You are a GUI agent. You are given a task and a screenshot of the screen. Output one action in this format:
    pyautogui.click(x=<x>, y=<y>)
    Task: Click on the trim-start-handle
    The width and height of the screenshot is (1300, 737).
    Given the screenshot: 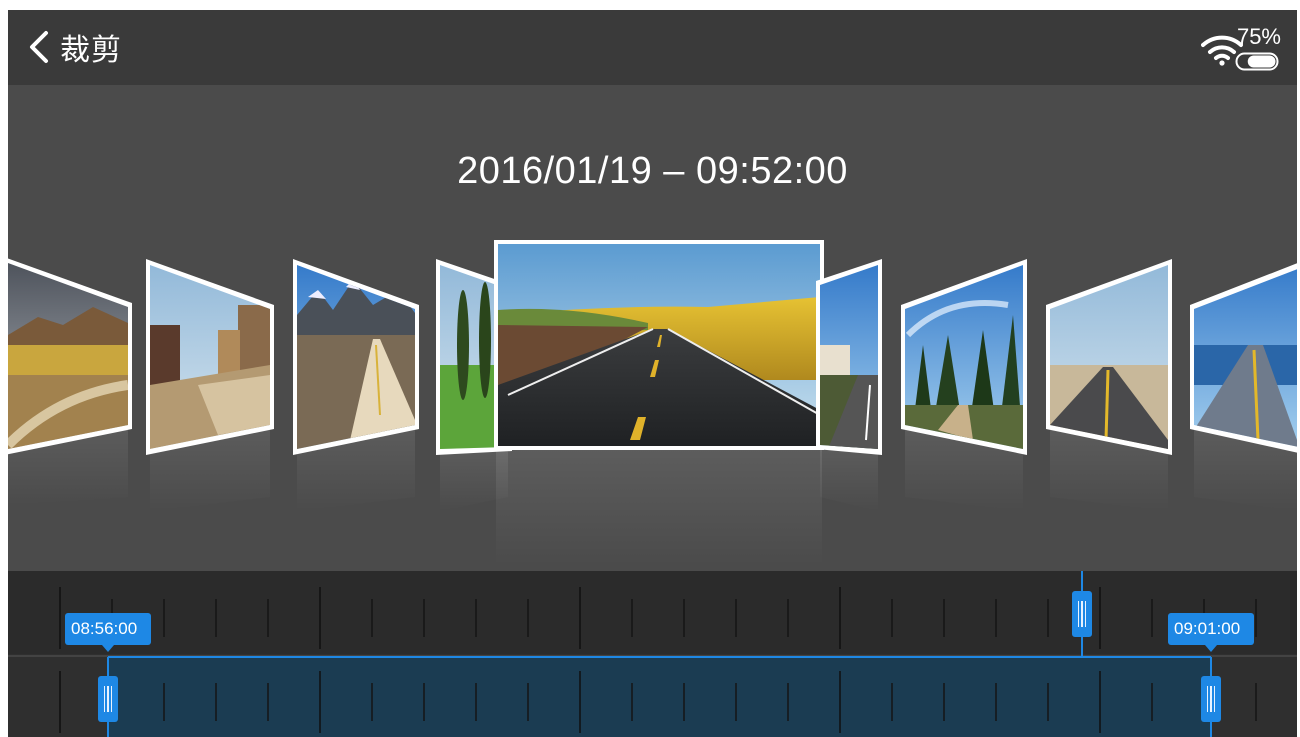 What is the action you would take?
    pyautogui.click(x=108, y=699)
    